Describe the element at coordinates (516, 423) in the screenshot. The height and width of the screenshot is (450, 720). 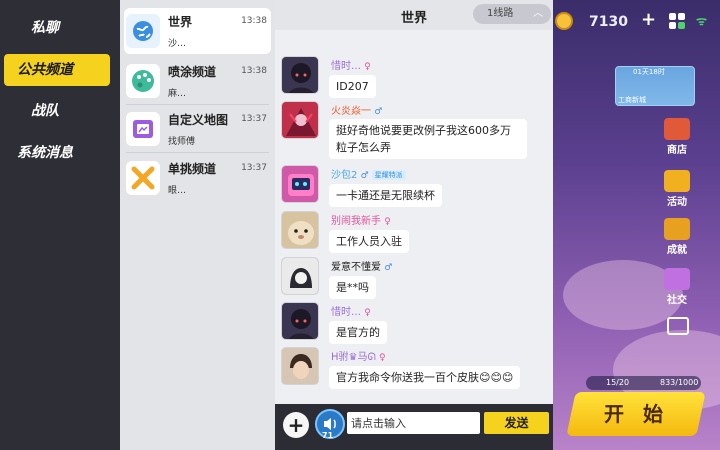
I see `send-button: 发送` at that location.